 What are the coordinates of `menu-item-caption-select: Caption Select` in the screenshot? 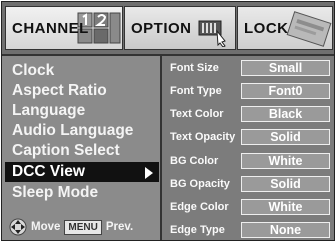 It's located at (84, 151).